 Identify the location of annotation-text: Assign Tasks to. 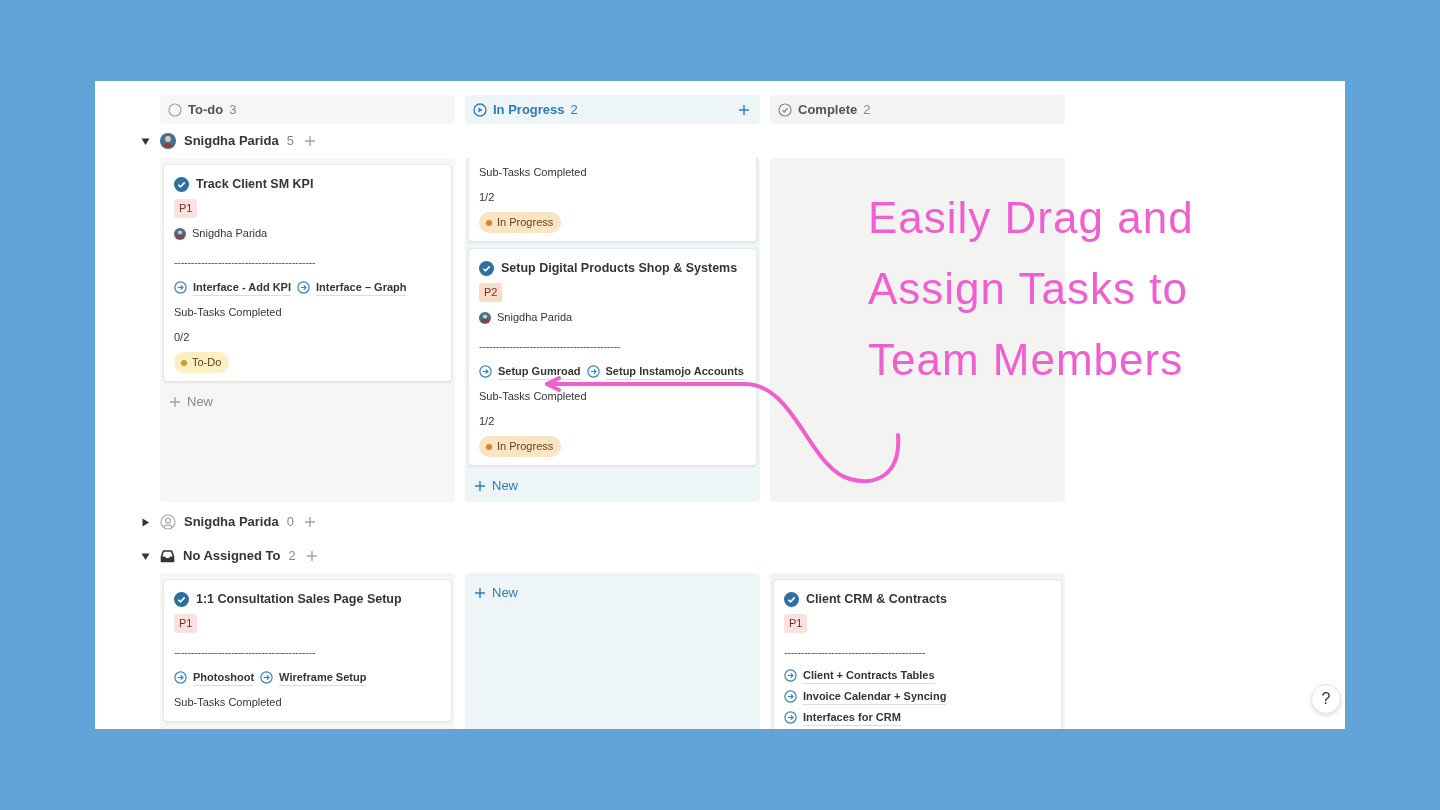
(1028, 289).